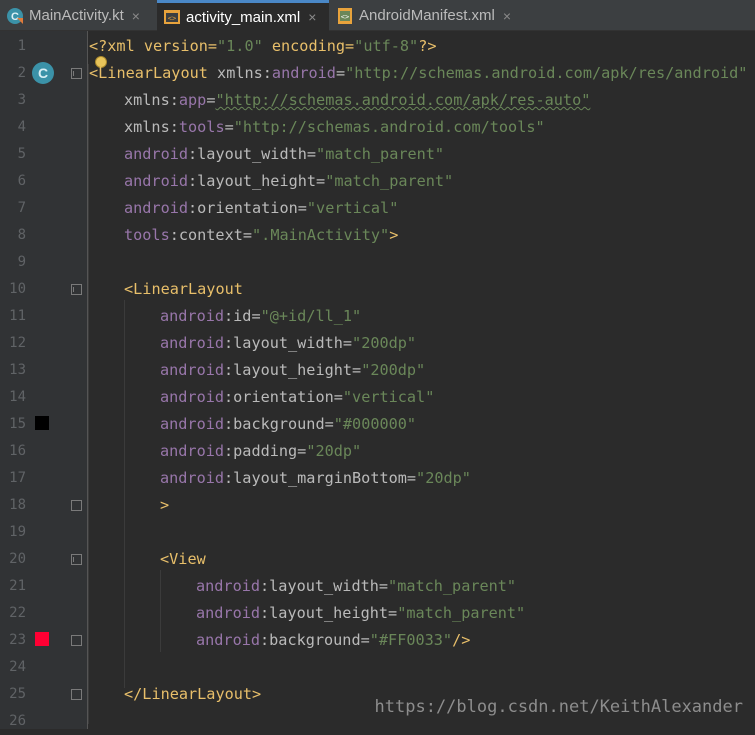  I want to click on line-number: 17, so click(17, 478).